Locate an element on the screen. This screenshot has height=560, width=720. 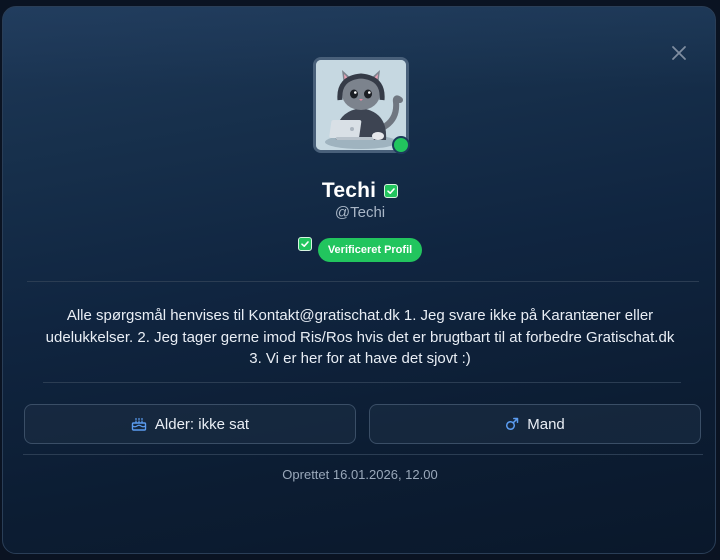
verified-row: Verificeret Profil is located at coordinates (359, 249).